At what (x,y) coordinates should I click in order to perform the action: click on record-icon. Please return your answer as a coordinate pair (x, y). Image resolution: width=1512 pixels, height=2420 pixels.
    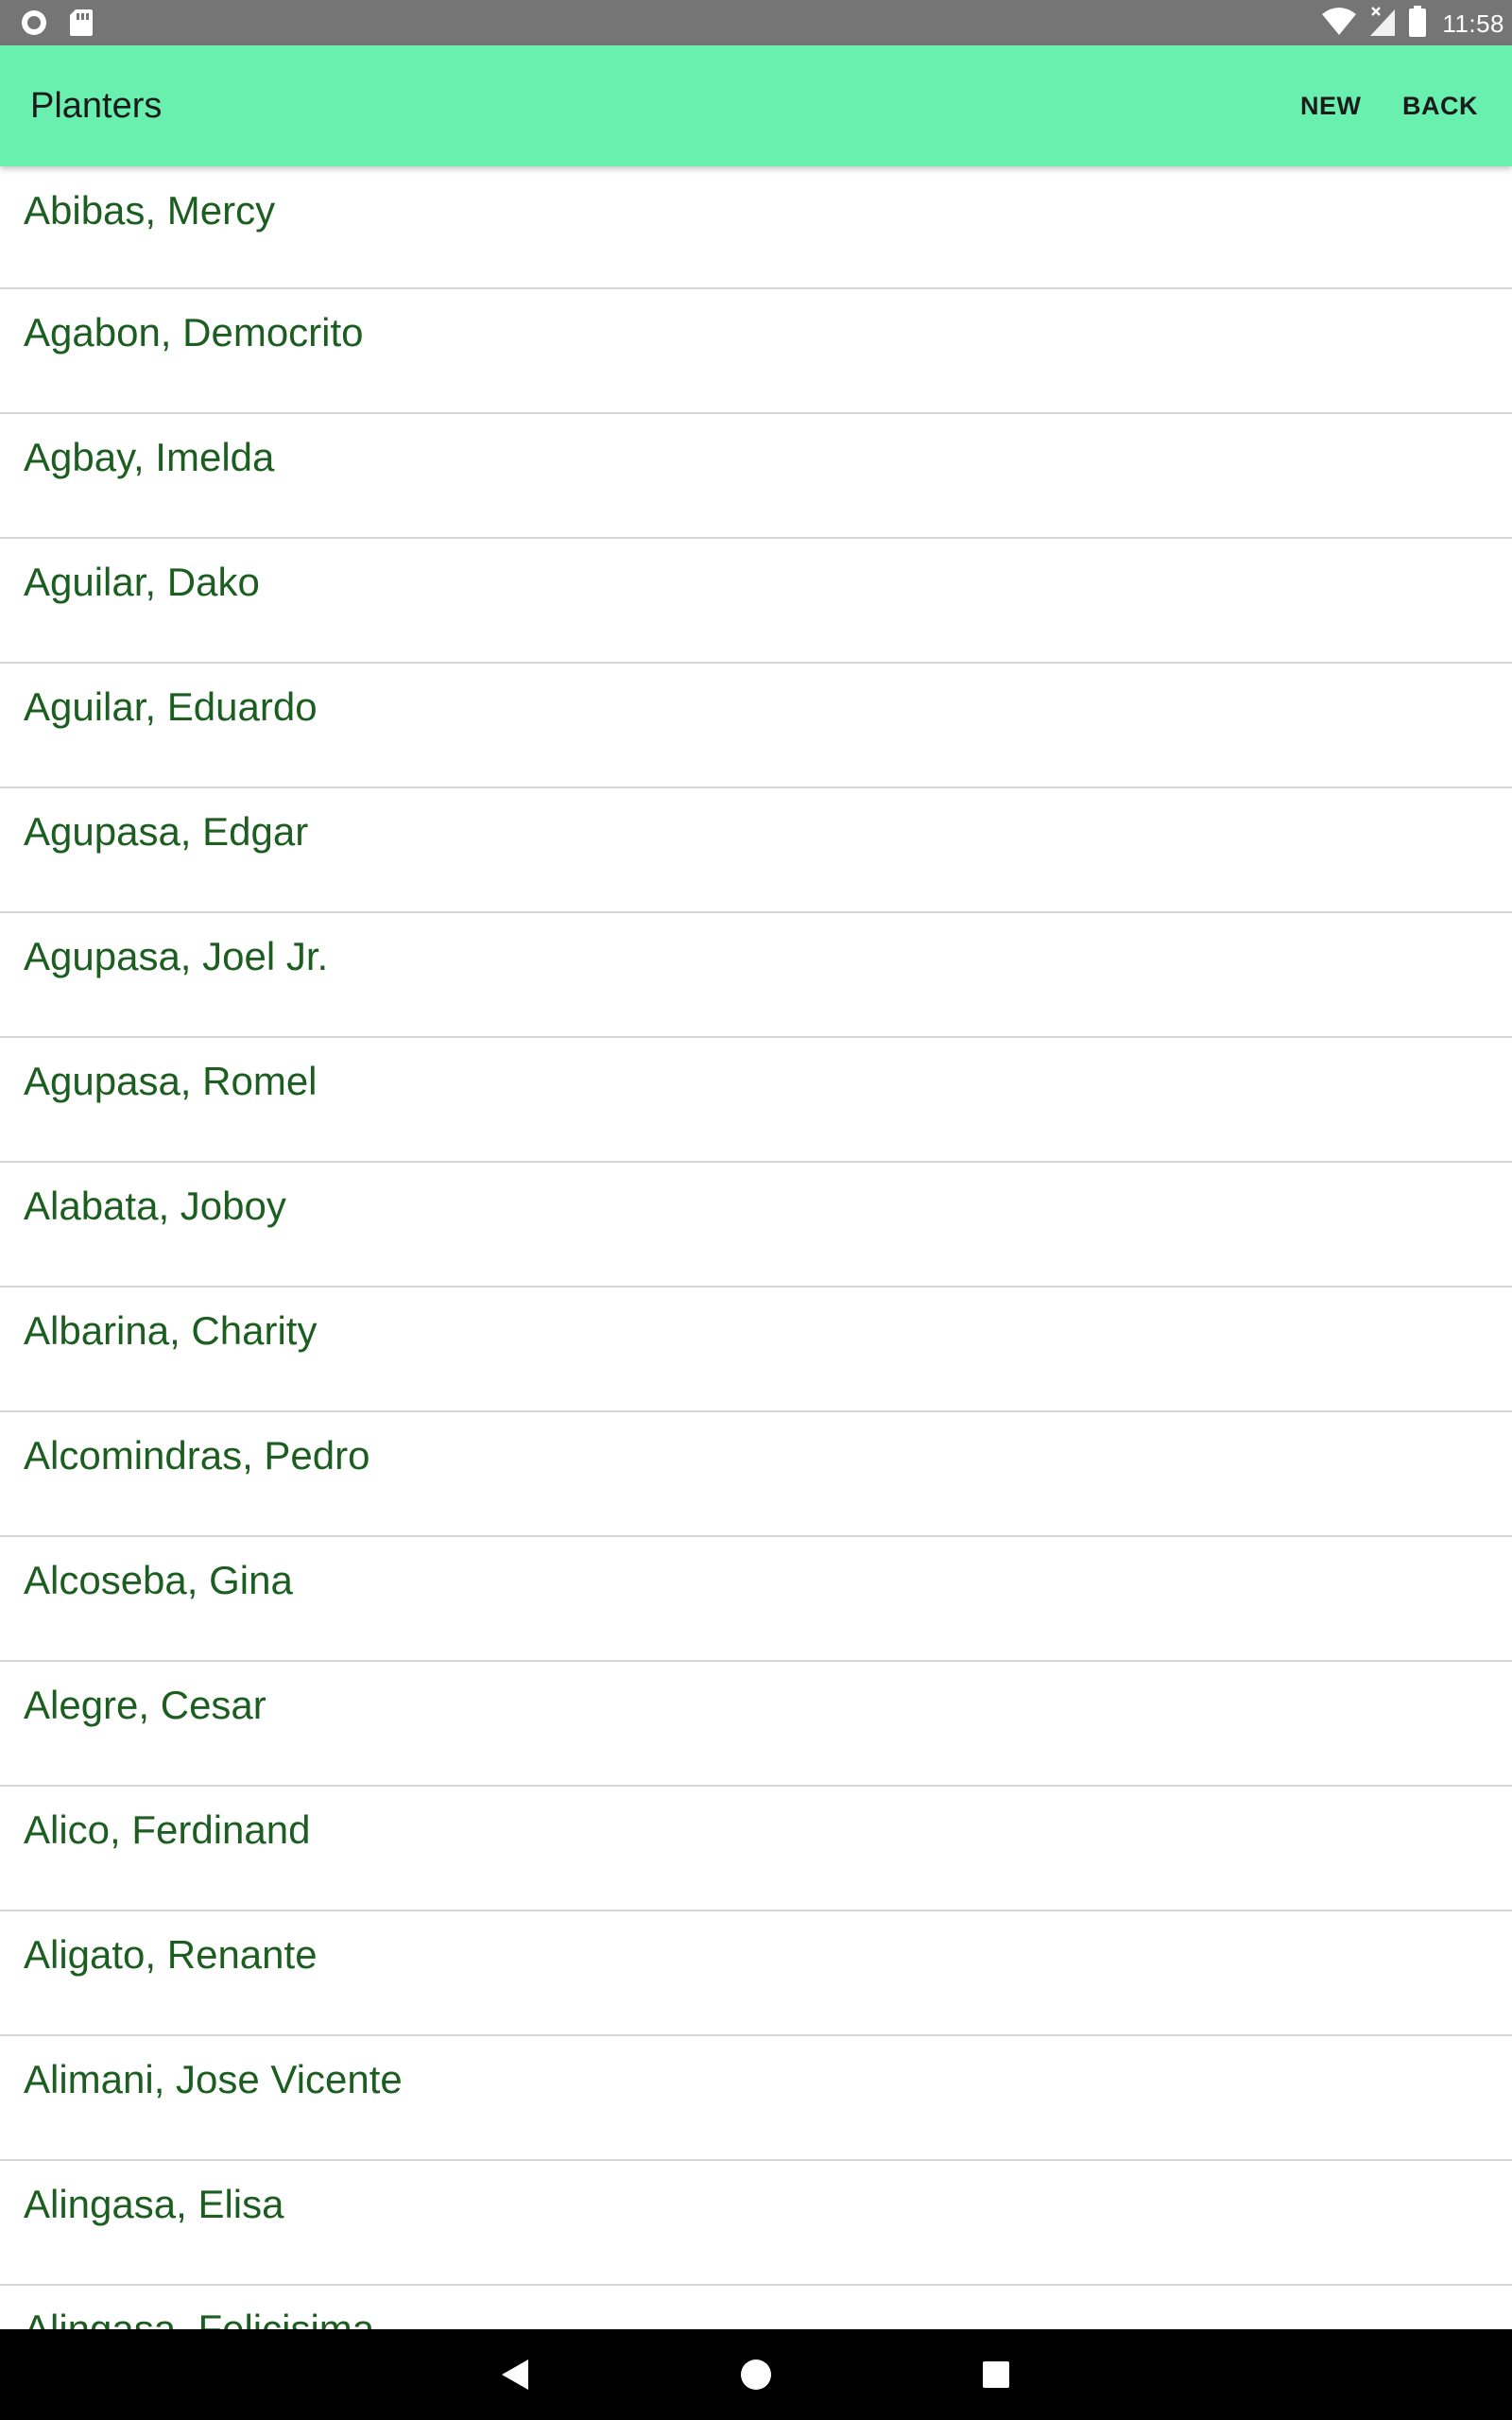
    Looking at the image, I should click on (34, 26).